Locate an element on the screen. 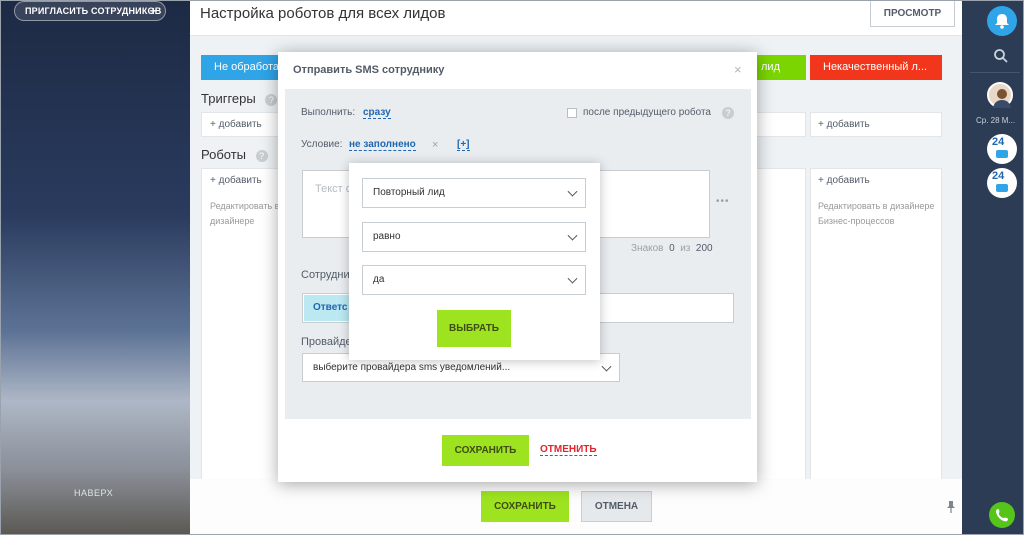 This screenshot has height=535, width=1024. invite-employees-button: ПРИГЛАСИТЬ СОТРУДНИКОВ + is located at coordinates (90, 11).